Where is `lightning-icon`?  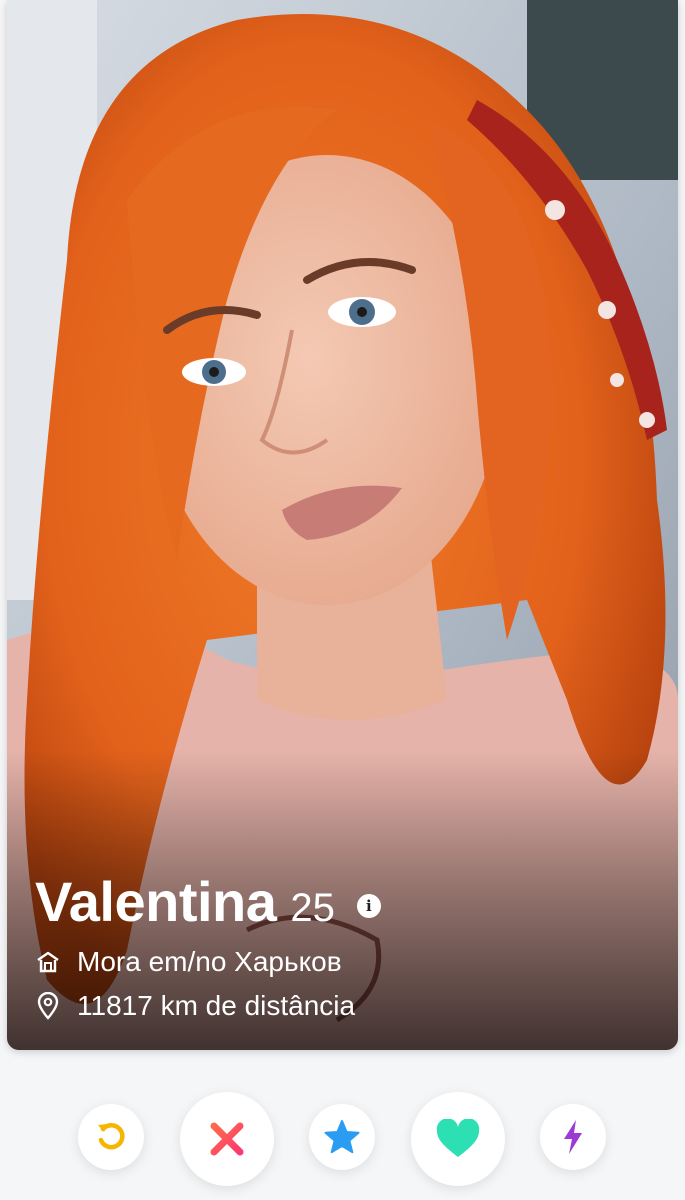
lightning-icon is located at coordinates (573, 1137).